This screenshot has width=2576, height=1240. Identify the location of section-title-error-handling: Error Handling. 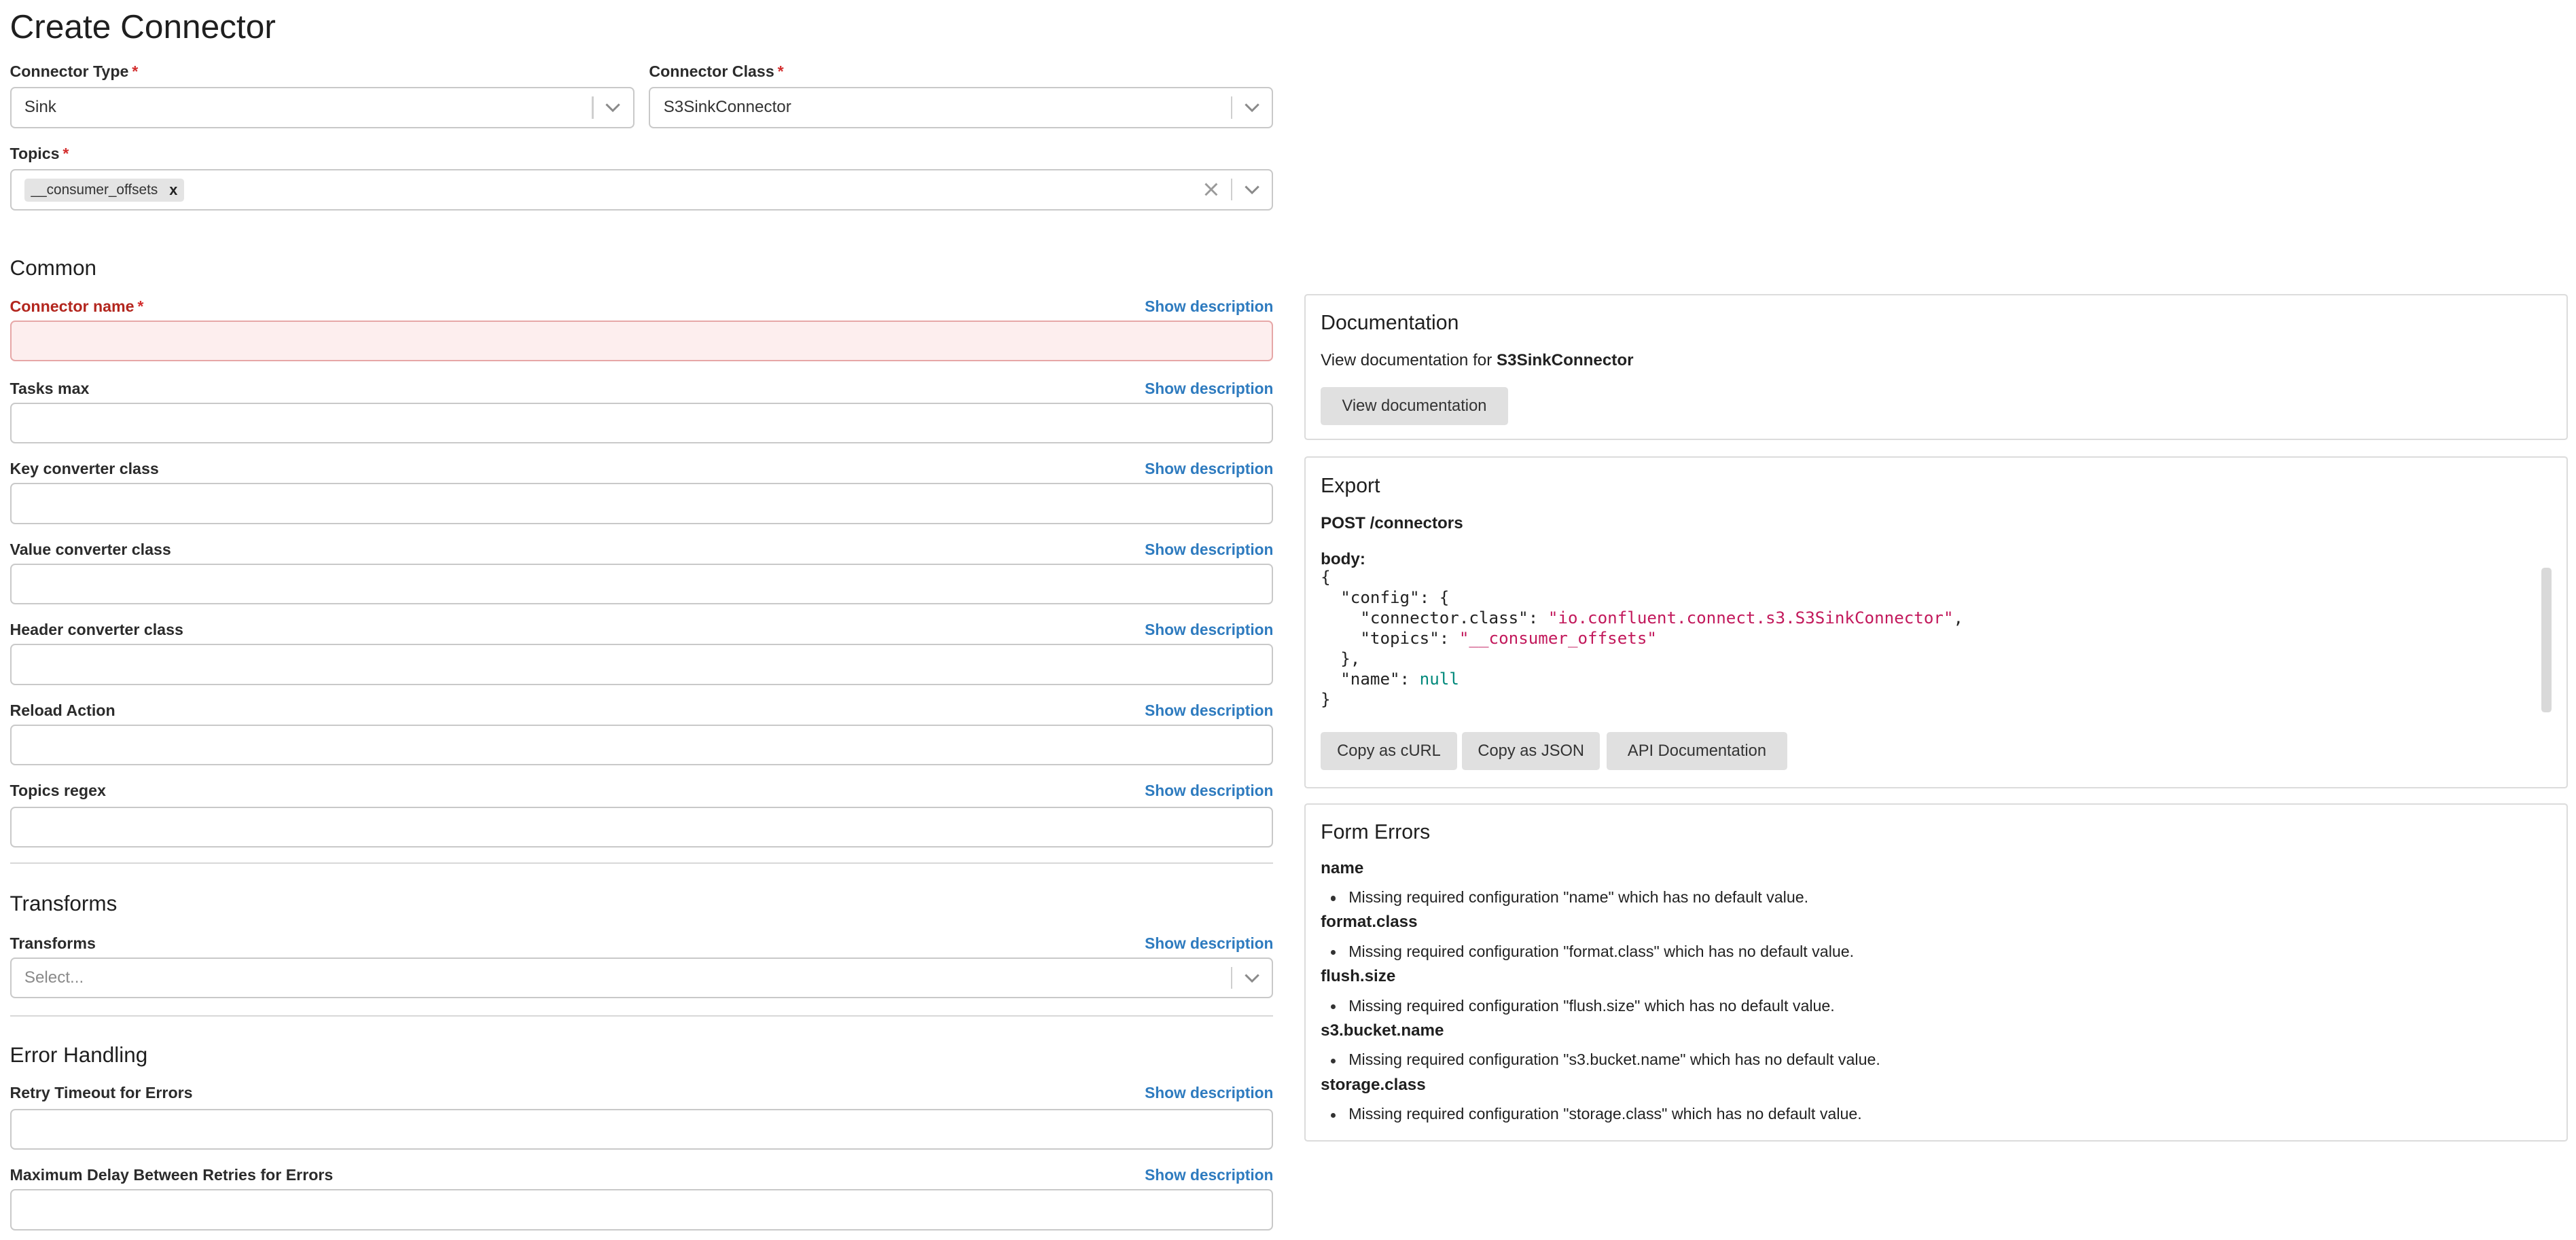
(79, 1054).